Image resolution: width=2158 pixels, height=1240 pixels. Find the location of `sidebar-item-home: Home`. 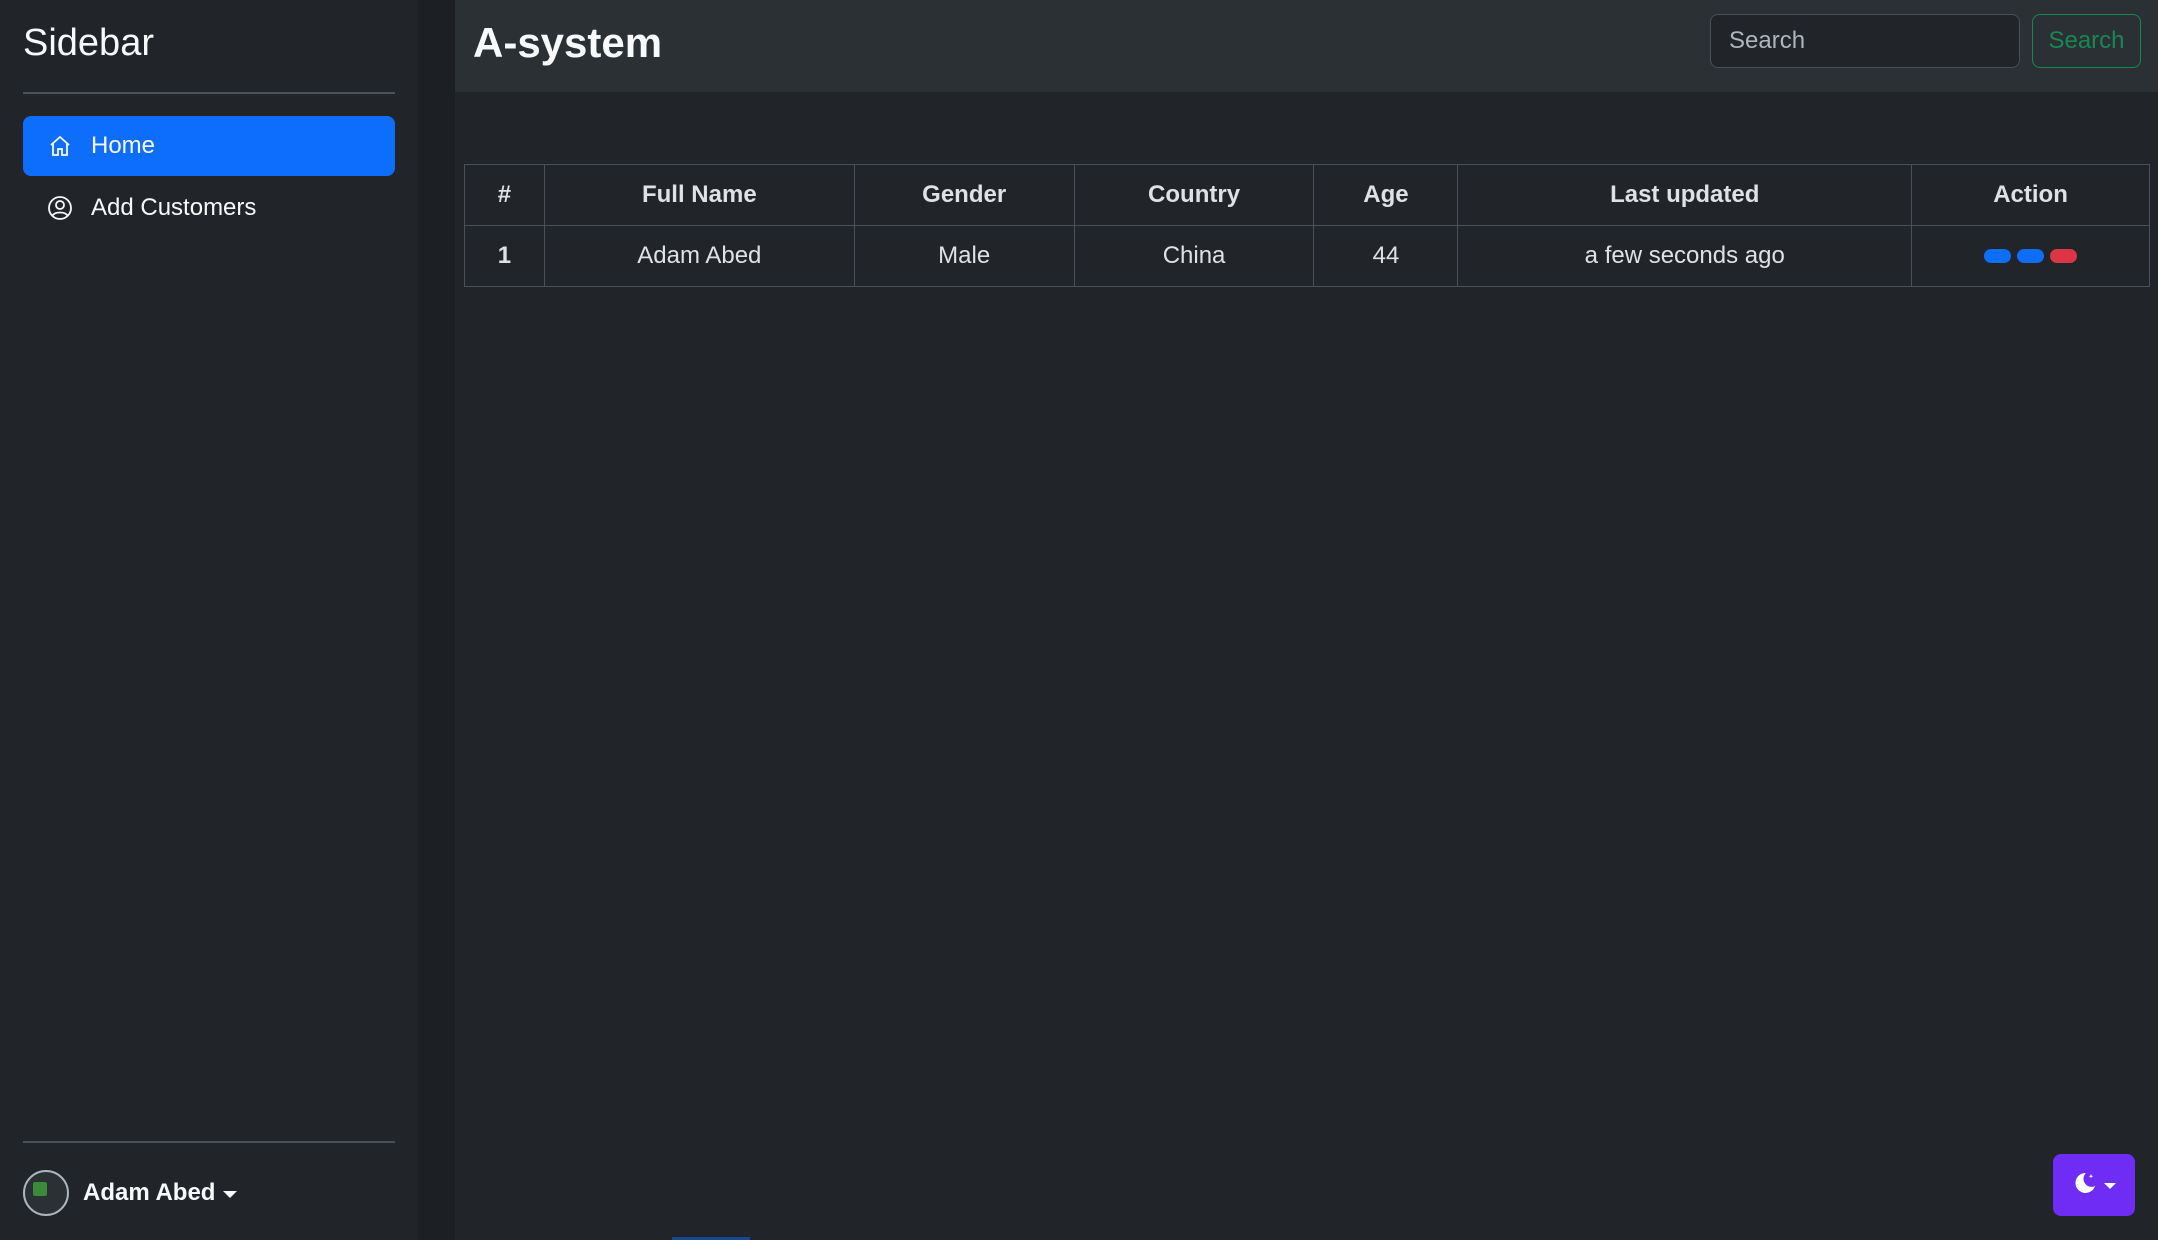

sidebar-item-home: Home is located at coordinates (209, 146).